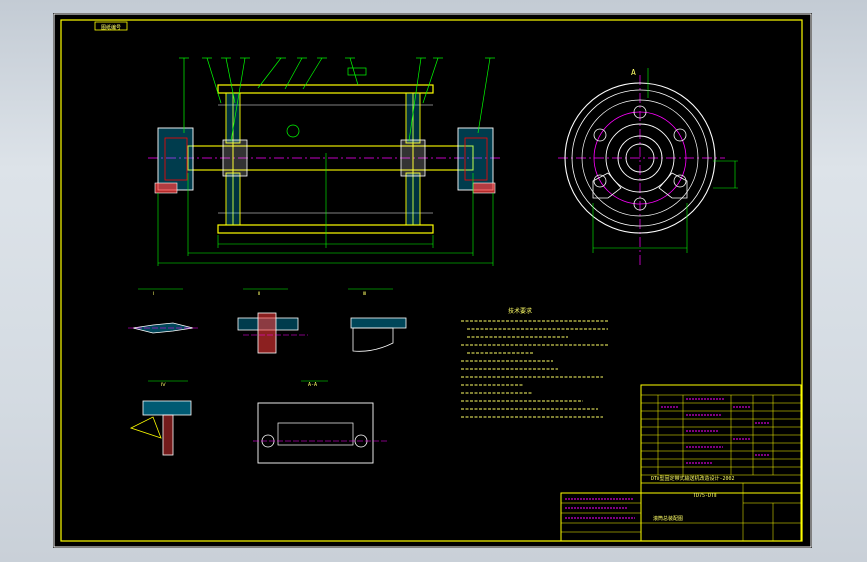  What do you see at coordinates (607, 185) in the screenshot?
I see `left-seat` at bounding box center [607, 185].